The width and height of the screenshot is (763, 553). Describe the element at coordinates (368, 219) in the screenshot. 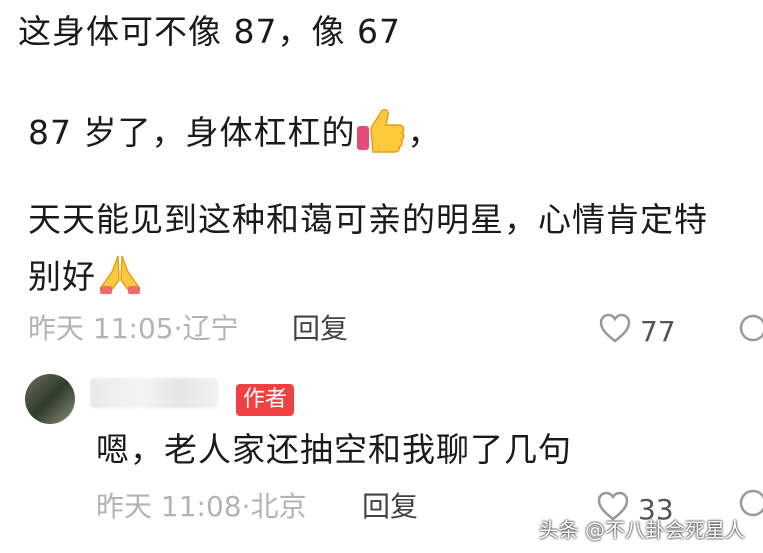

I see `comment-text-line-3: 天天能见到这种和蔼可亲的明星，心情肯定特` at that location.